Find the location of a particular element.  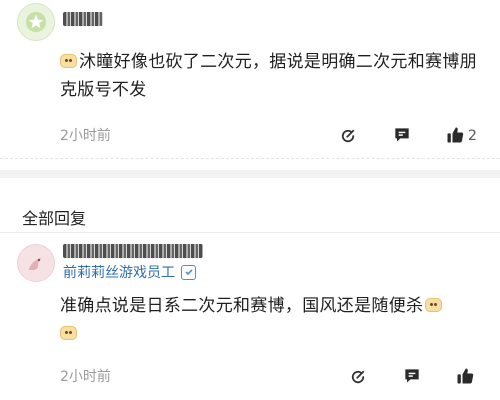

star-avatar-icon is located at coordinates (36, 22).